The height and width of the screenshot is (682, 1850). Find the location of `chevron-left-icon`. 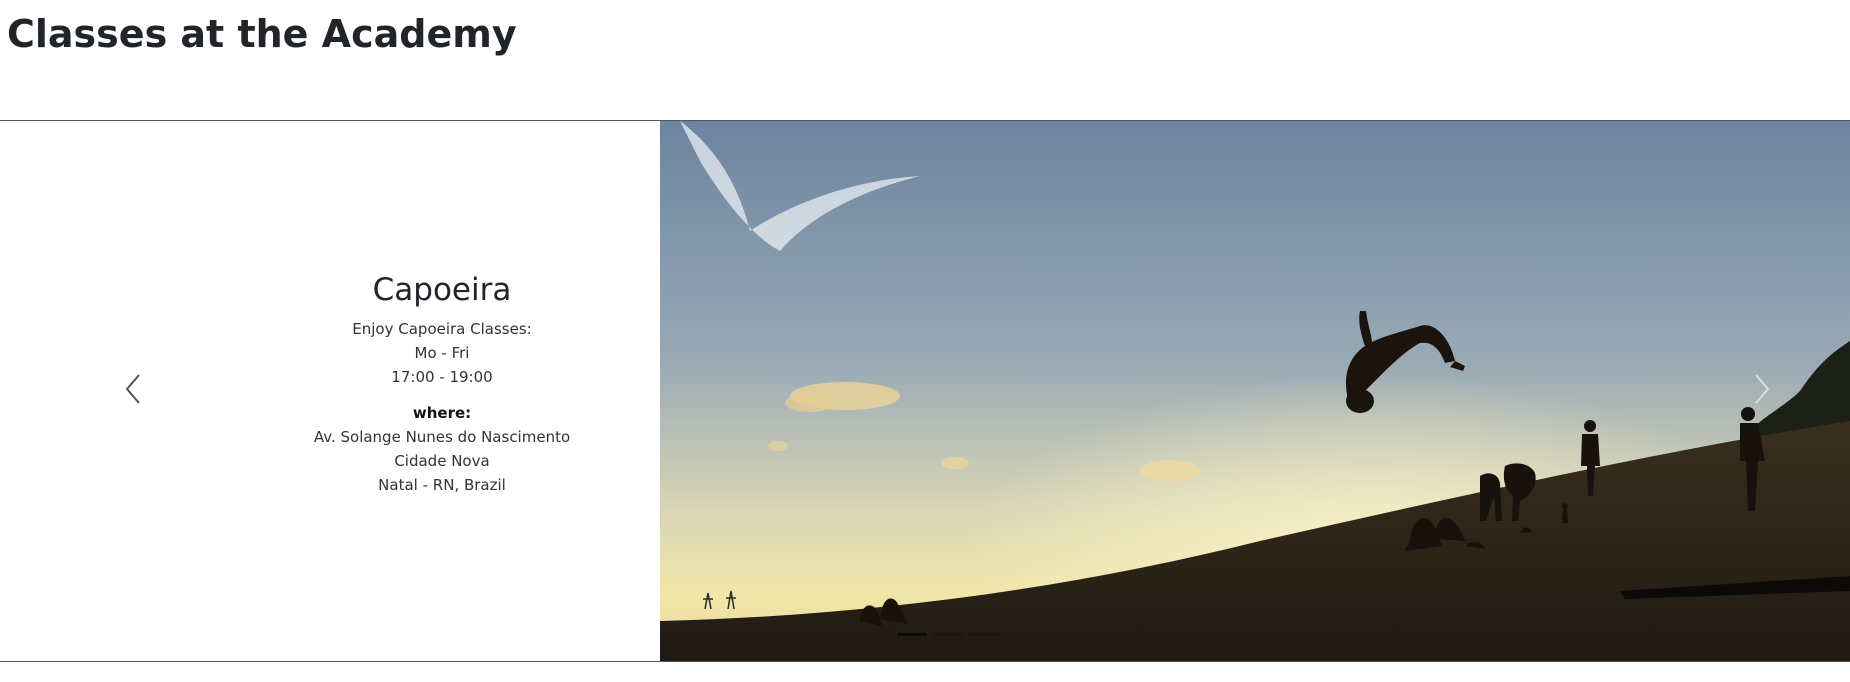

chevron-left-icon is located at coordinates (133, 391).